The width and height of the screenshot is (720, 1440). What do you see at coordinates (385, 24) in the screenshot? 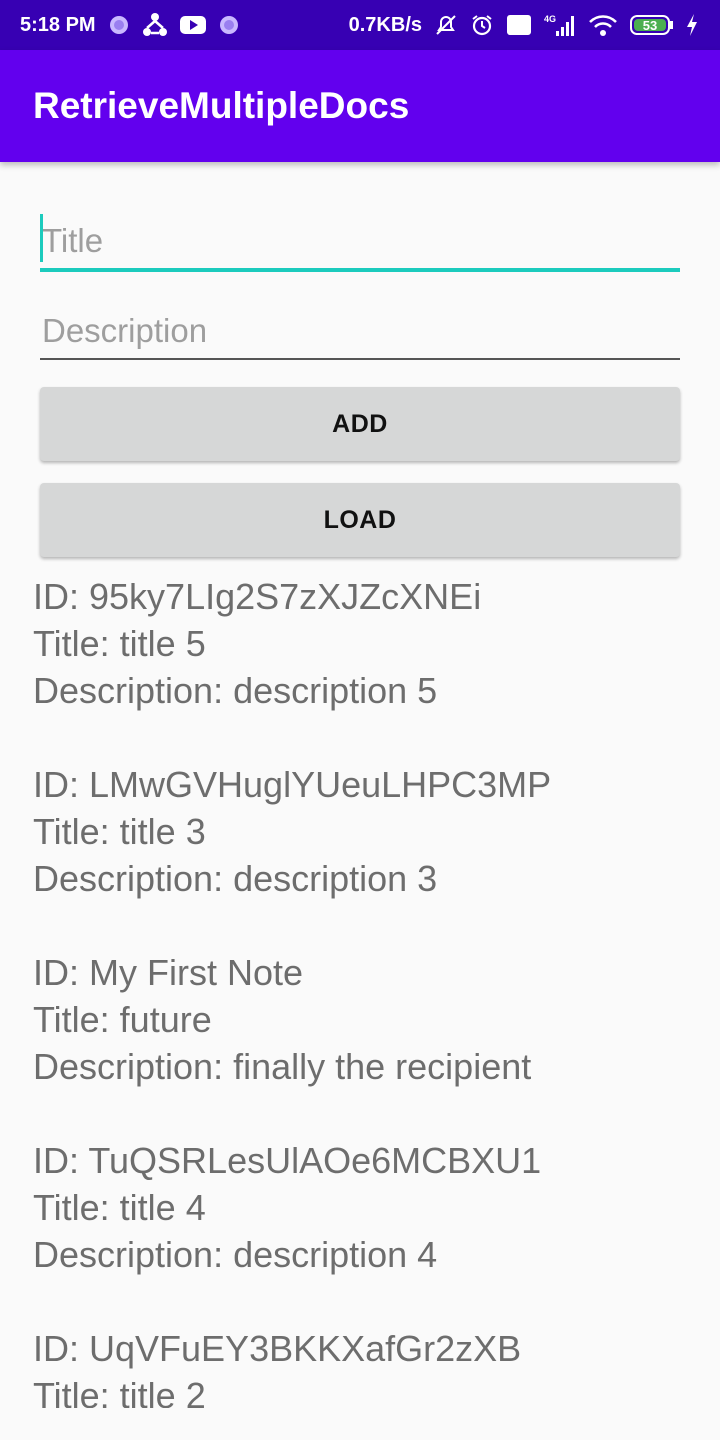
I see `network-speed: 0.7KB/s` at bounding box center [385, 24].